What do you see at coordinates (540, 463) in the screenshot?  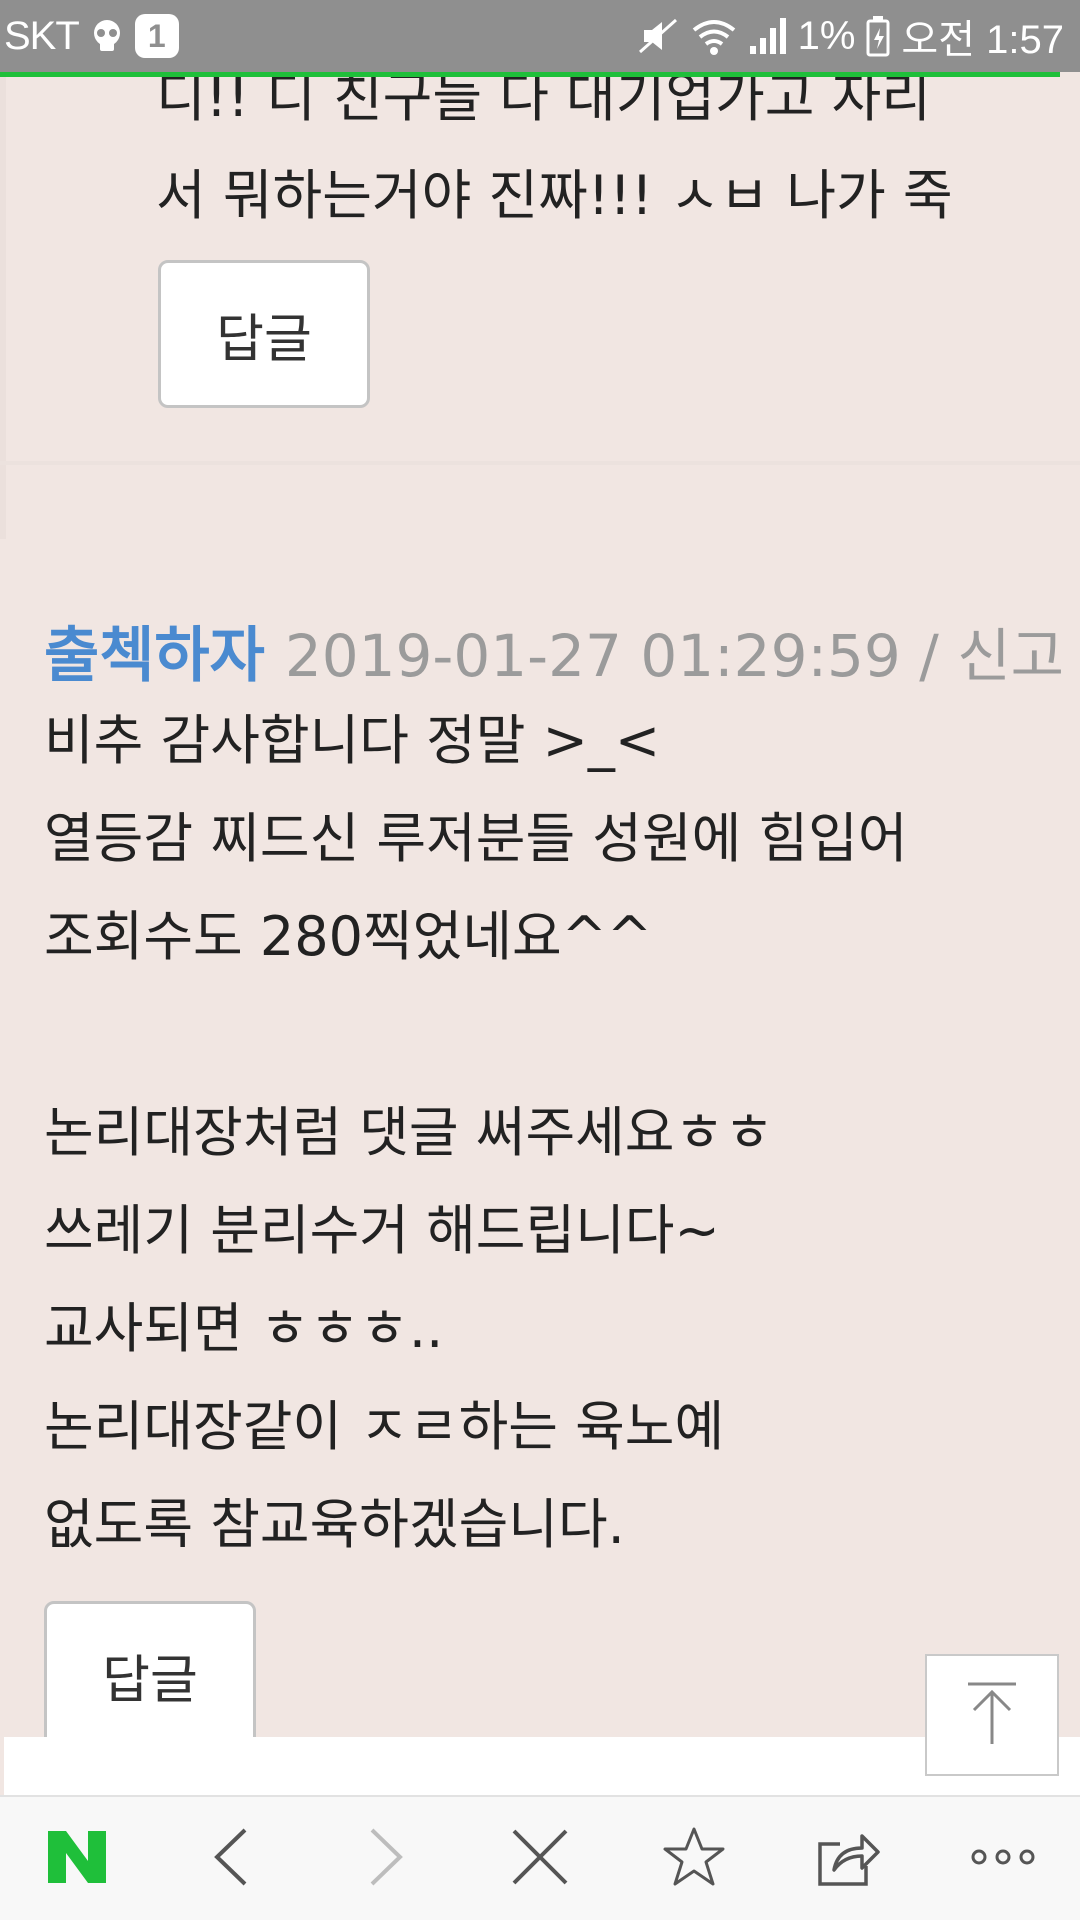 I see `comment-divider` at bounding box center [540, 463].